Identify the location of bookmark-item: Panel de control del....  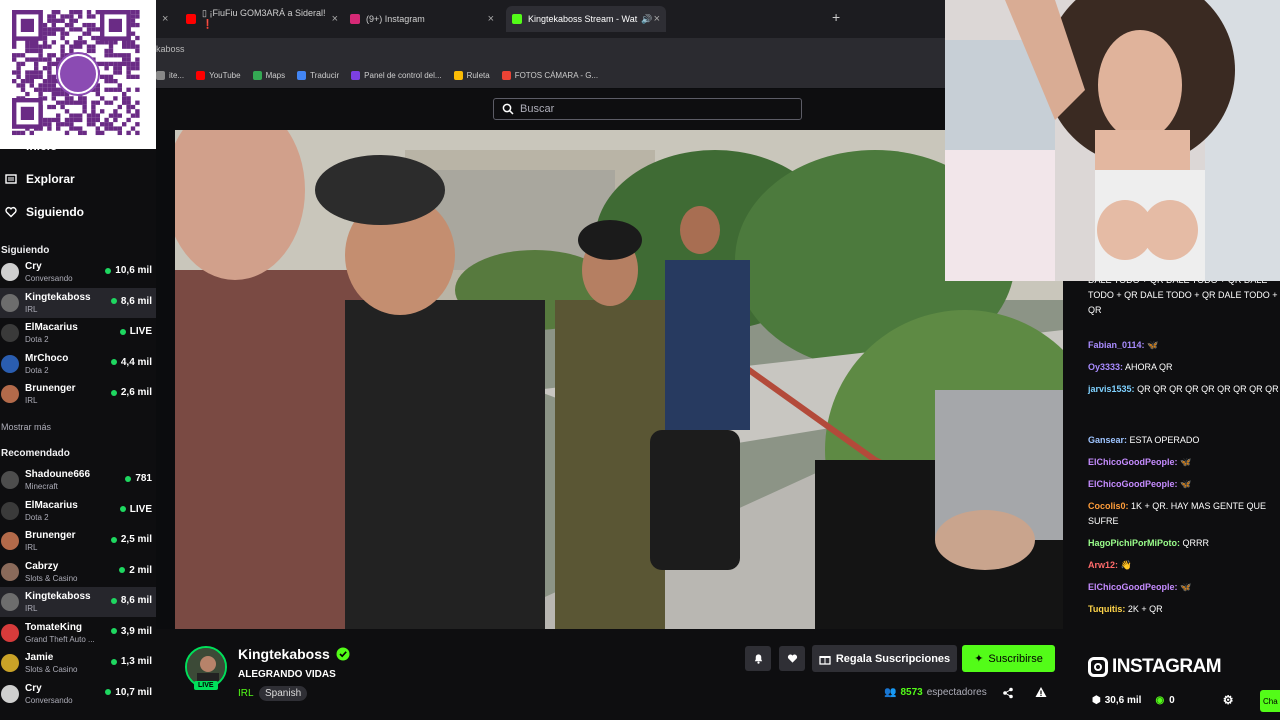
(396, 75).